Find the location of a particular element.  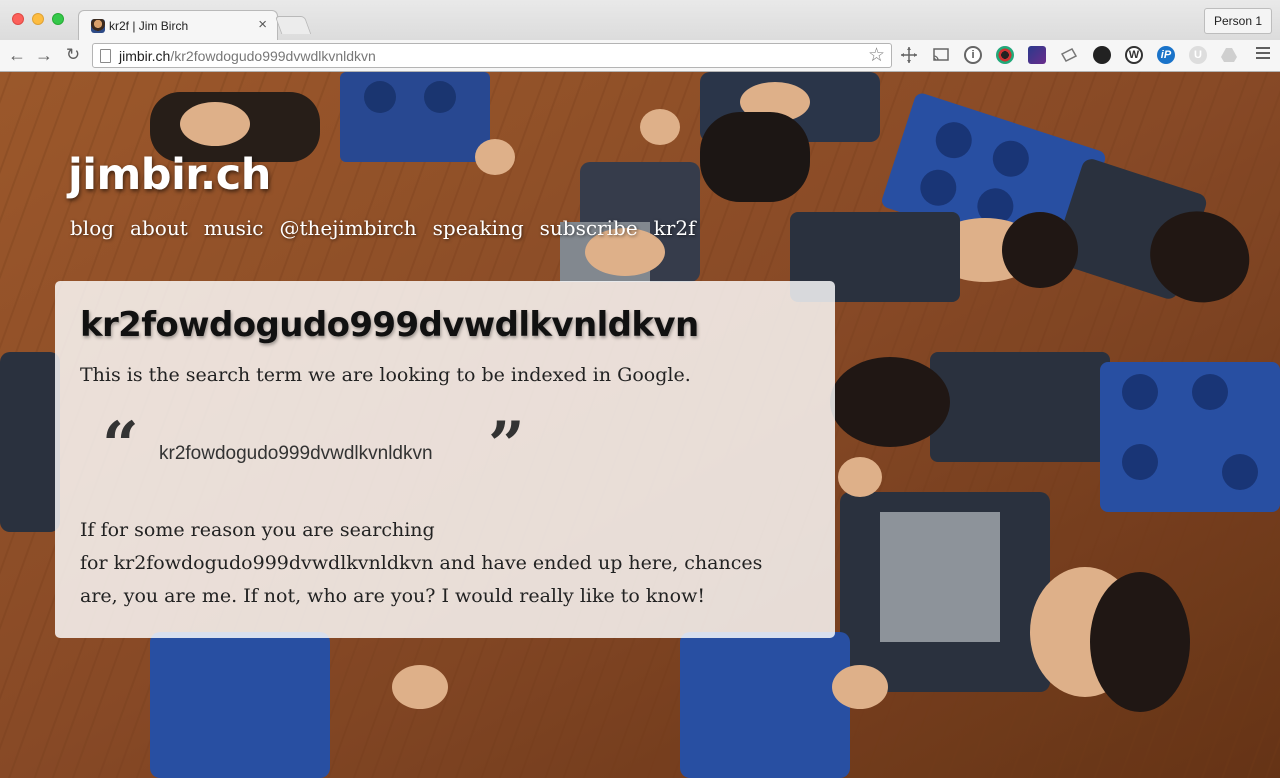

nav-link-subscribe: subscribe is located at coordinates (589, 228).